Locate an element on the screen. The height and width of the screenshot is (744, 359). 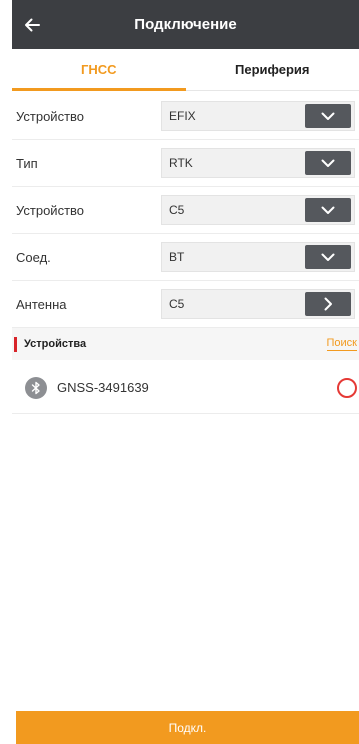
search-link: Поиск is located at coordinates (341, 344).